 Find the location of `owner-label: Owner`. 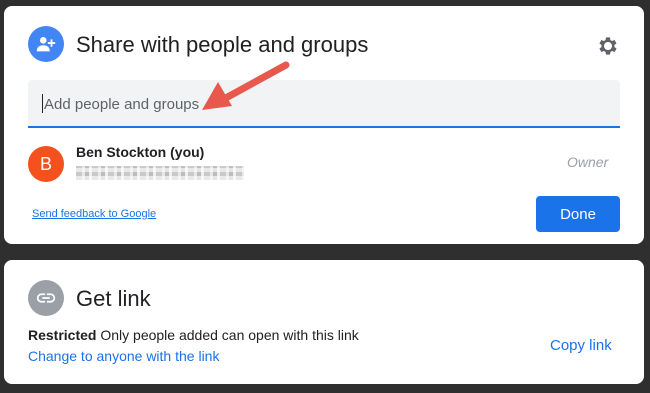

owner-label: Owner is located at coordinates (588, 162).